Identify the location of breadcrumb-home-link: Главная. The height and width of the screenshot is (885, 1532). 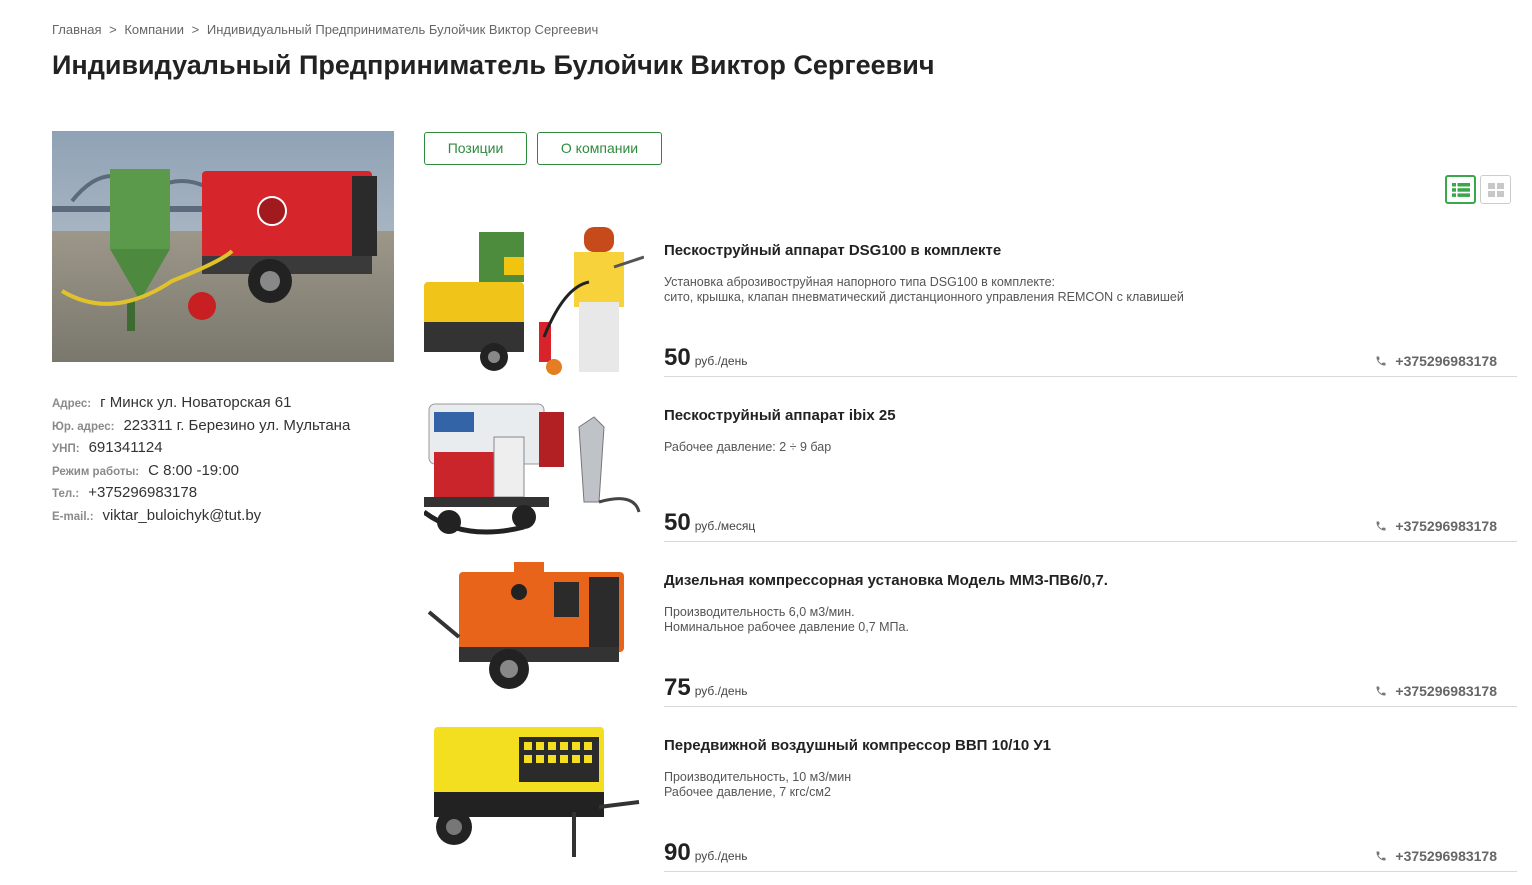
(76, 29).